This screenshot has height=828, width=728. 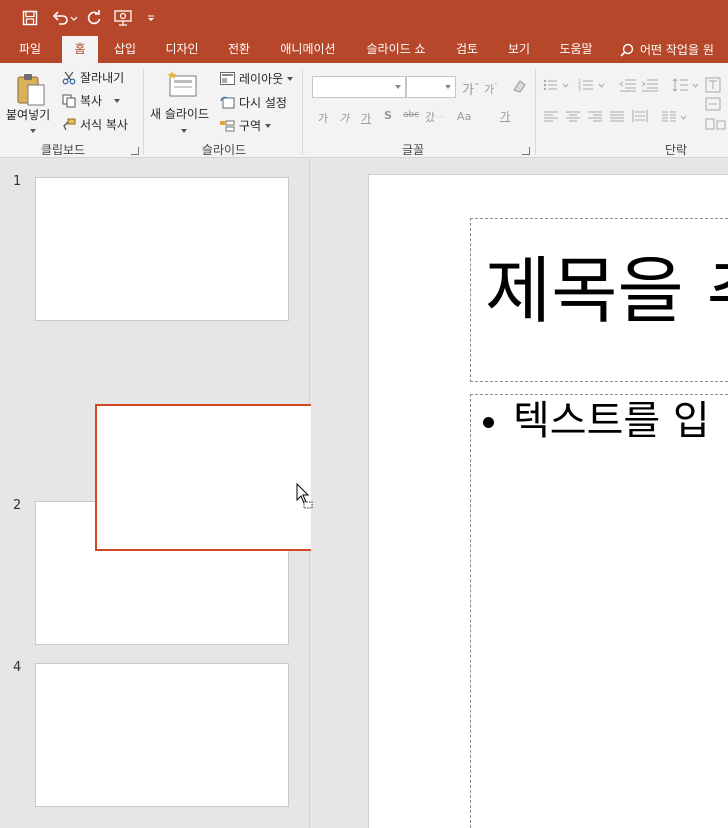 I want to click on format-painter-label: 서식 복사, so click(x=104, y=125).